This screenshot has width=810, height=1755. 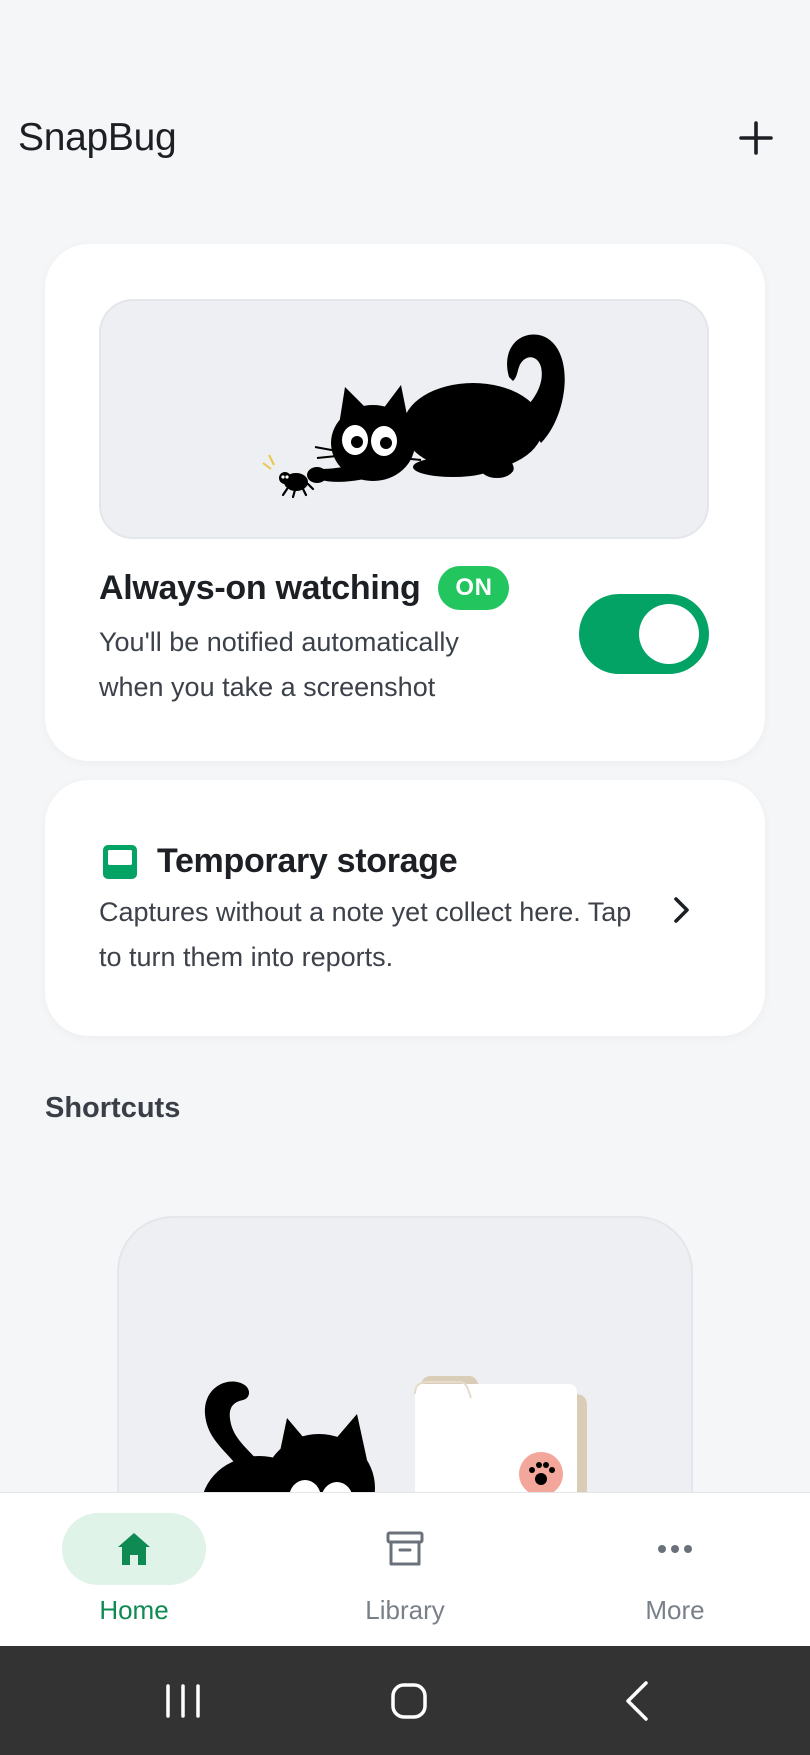 What do you see at coordinates (405, 100) in the screenshot?
I see `app-header: SnapBug` at bounding box center [405, 100].